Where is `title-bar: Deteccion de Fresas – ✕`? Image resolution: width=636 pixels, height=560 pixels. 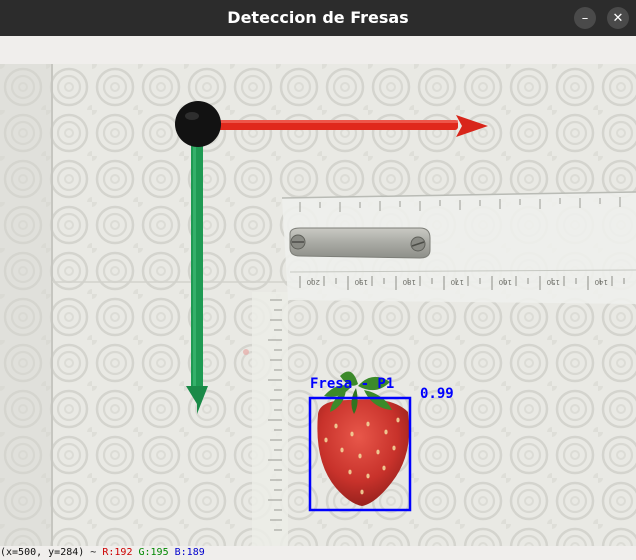 title-bar: Deteccion de Fresas – ✕ is located at coordinates (318, 18).